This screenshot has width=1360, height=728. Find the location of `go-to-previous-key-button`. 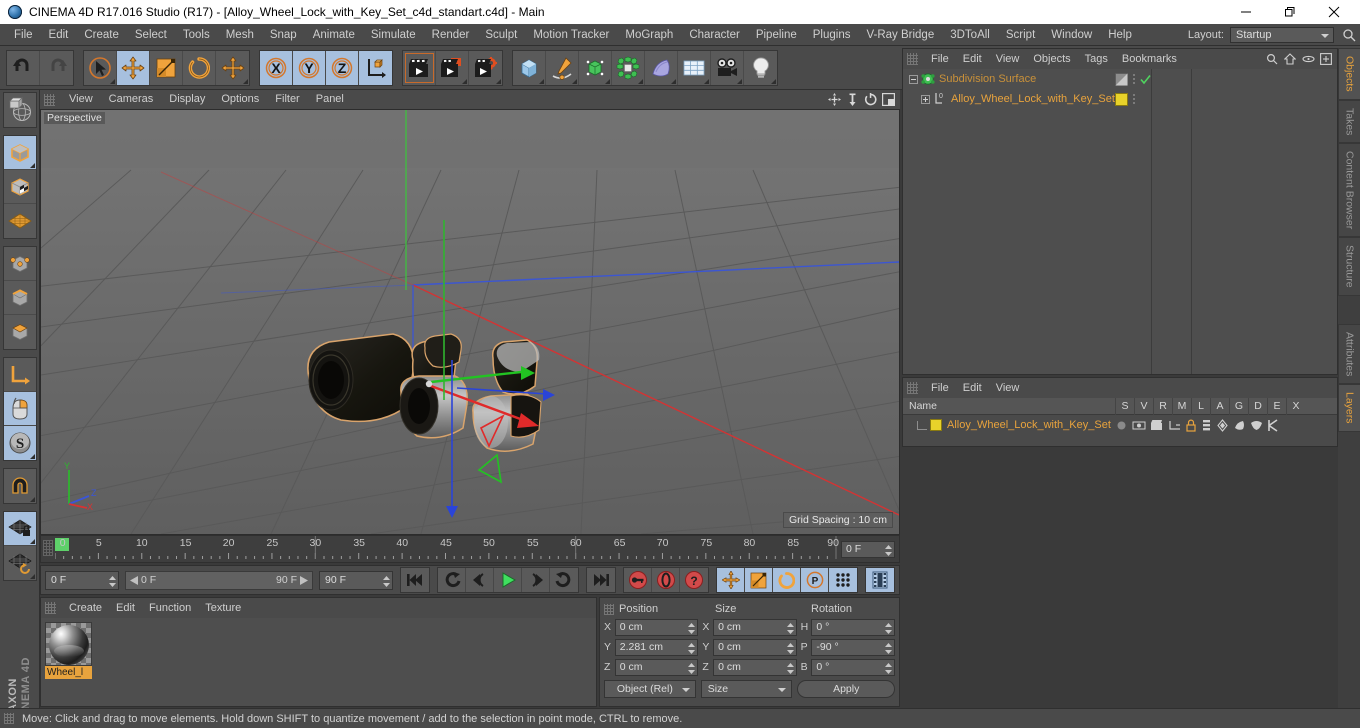

go-to-previous-key-button is located at coordinates (452, 580).